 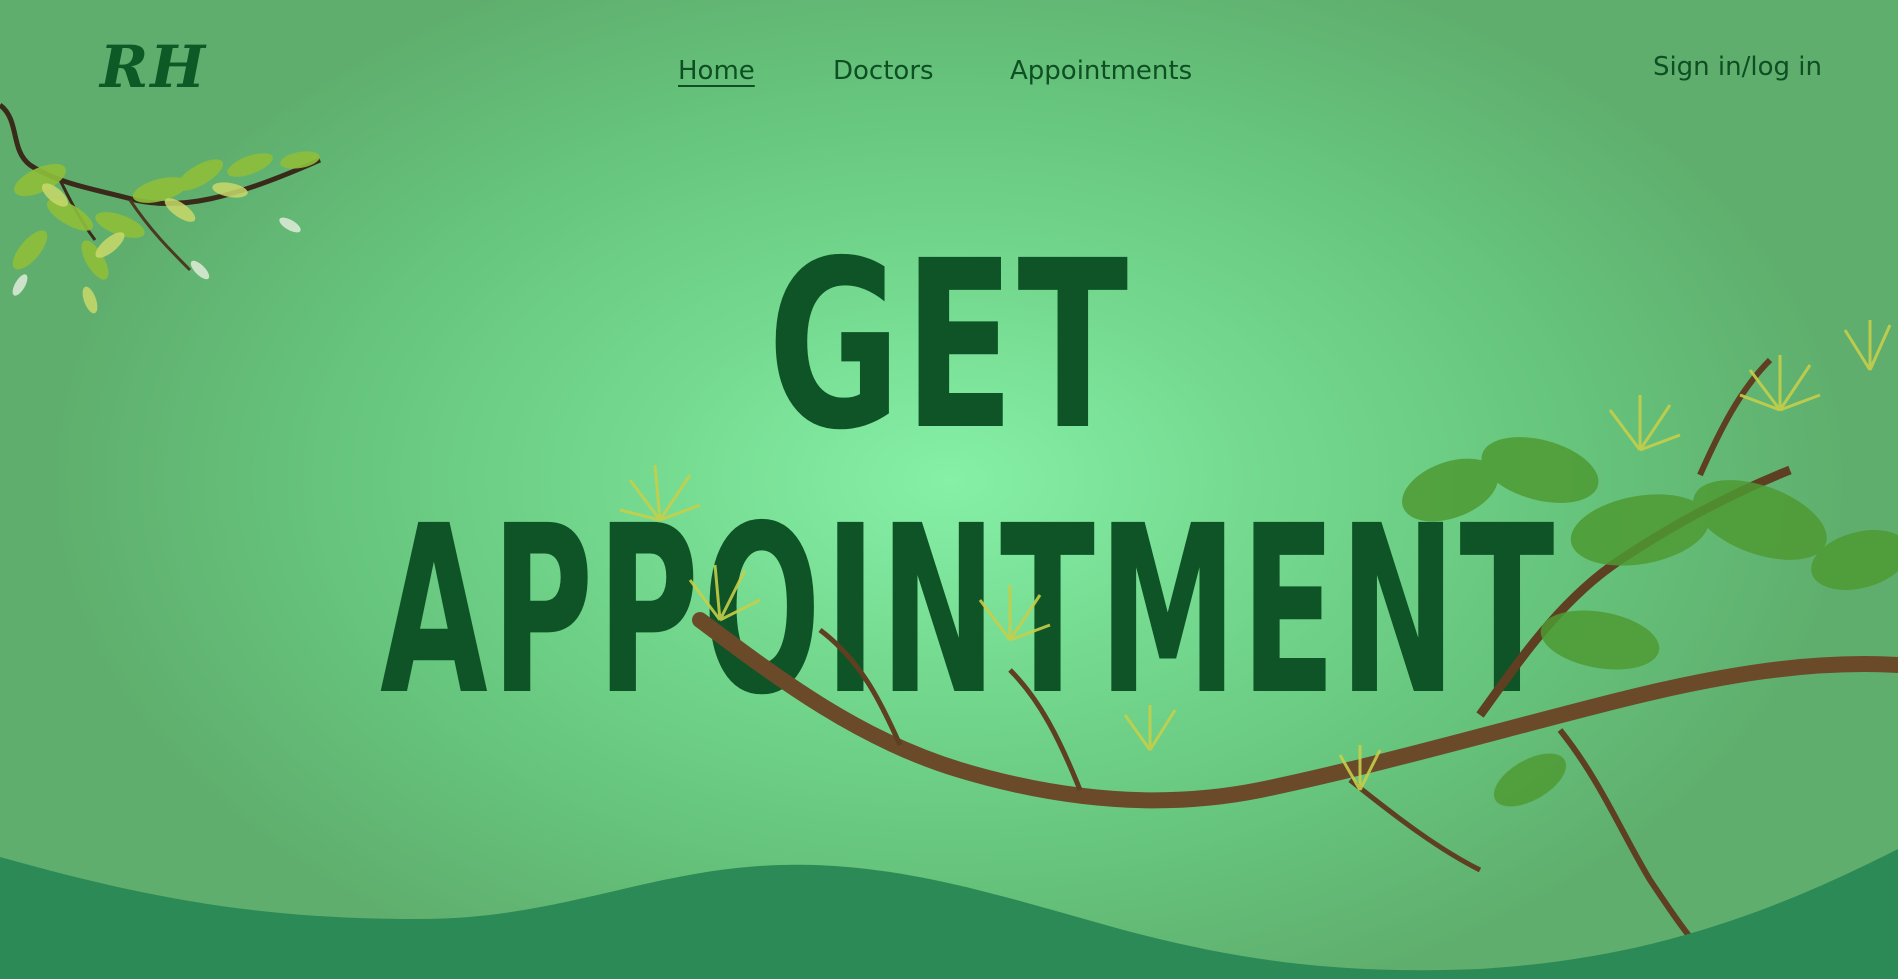 I want to click on bottom-wave, so click(x=949, y=914).